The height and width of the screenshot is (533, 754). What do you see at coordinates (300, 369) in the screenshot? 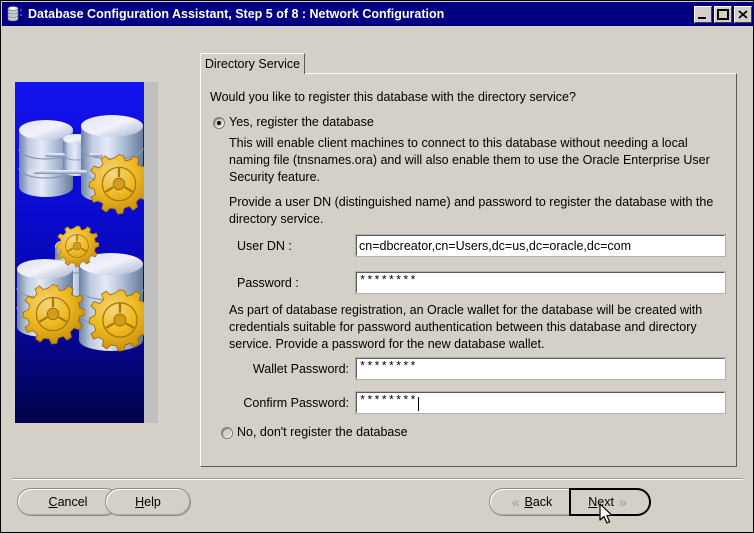
I see `wallet-password-label: Wallet Password:` at bounding box center [300, 369].